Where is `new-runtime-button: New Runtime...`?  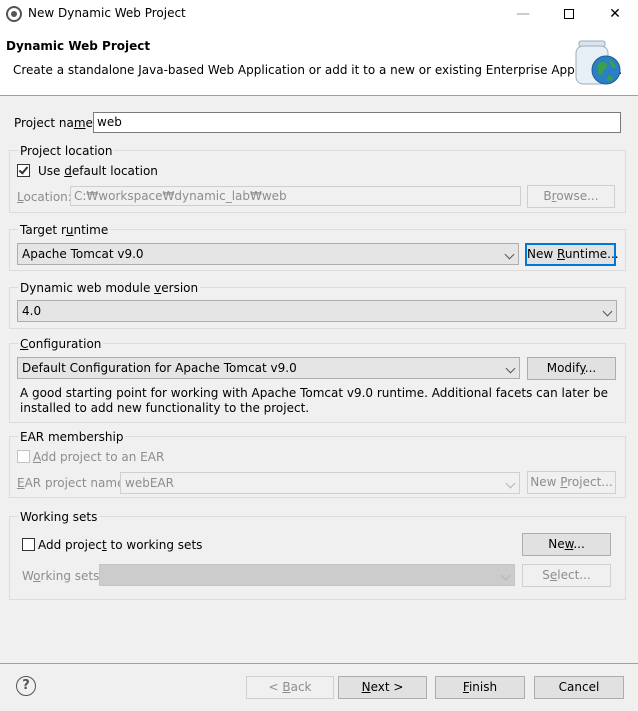 new-runtime-button: New Runtime... is located at coordinates (572, 254).